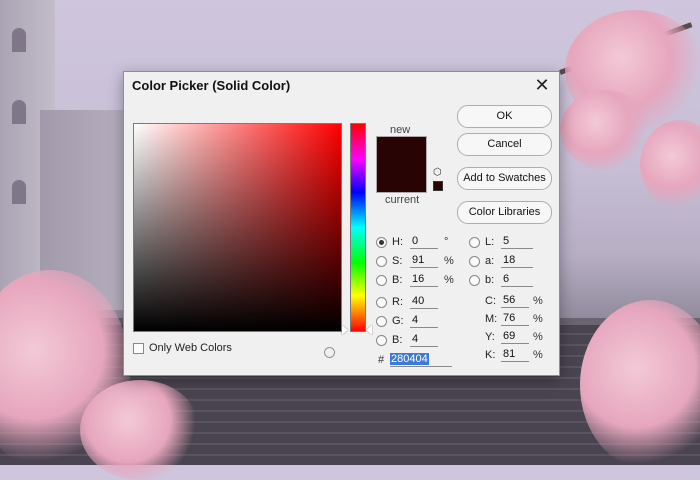 The height and width of the screenshot is (480, 700). What do you see at coordinates (381, 340) in the screenshot?
I see `blue-radio` at bounding box center [381, 340].